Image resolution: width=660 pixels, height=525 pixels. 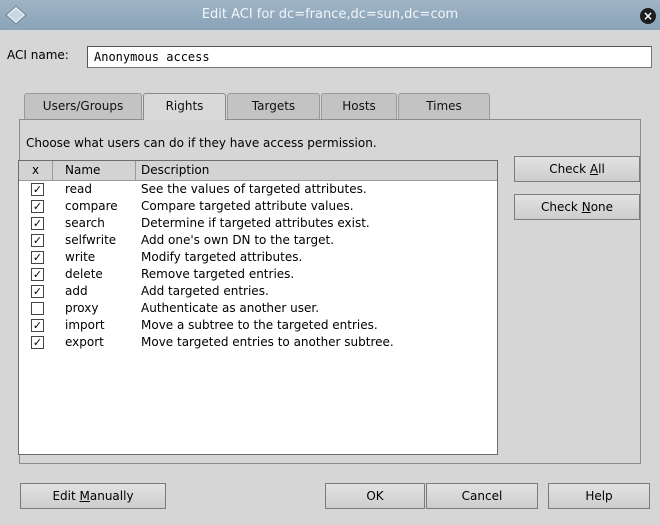 I want to click on check-all-label: Check All, so click(x=577, y=169).